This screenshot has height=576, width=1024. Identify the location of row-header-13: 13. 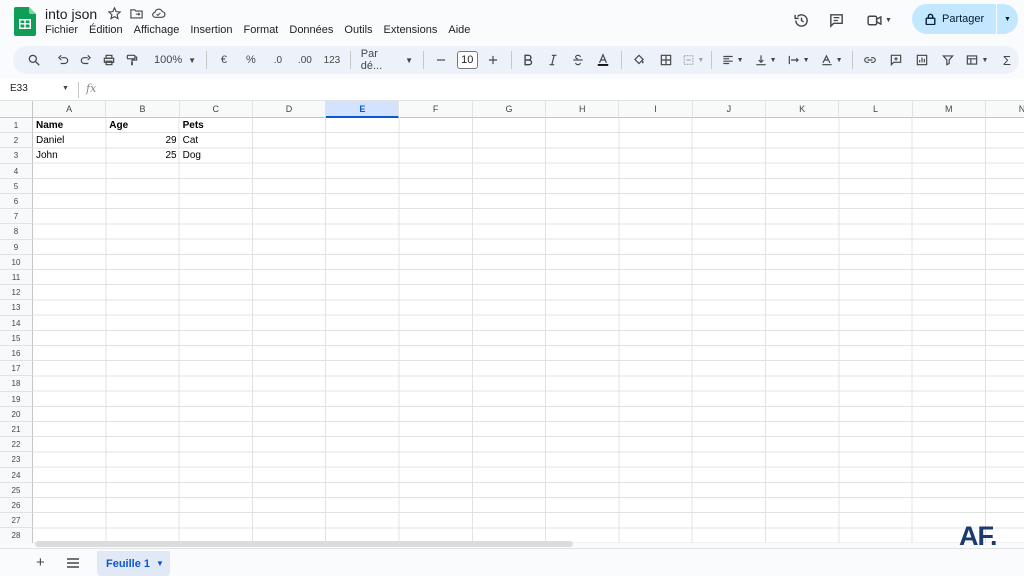
(16, 308).